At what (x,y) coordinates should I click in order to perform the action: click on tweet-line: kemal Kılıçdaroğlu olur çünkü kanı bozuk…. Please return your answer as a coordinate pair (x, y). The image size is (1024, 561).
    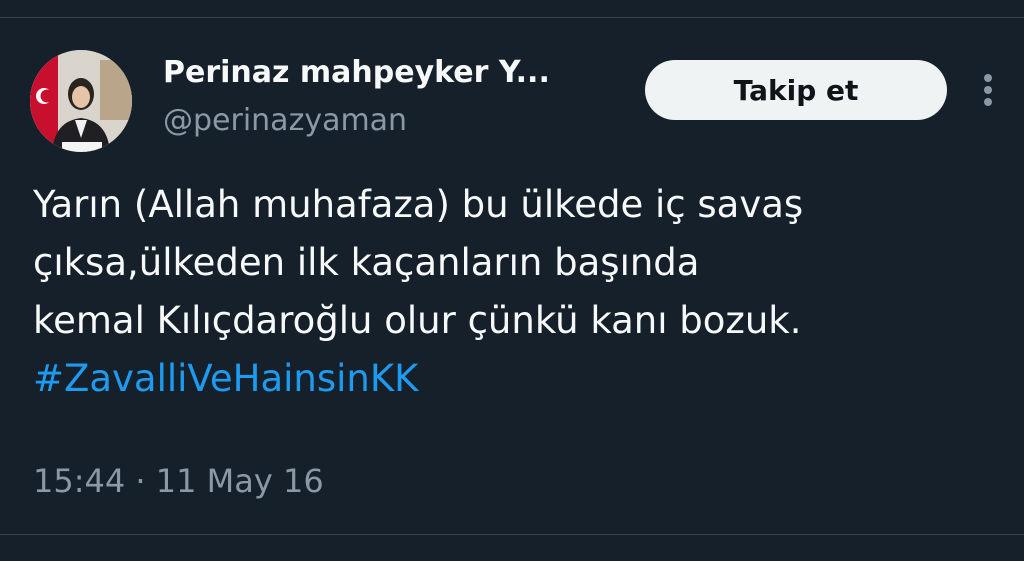
    Looking at the image, I should click on (417, 320).